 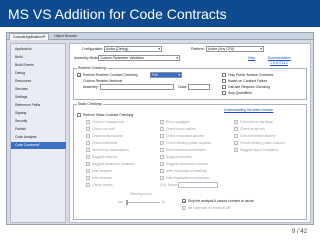 I want to click on suggest-ensures-label: Suggest ensures, so click(x=179, y=157).